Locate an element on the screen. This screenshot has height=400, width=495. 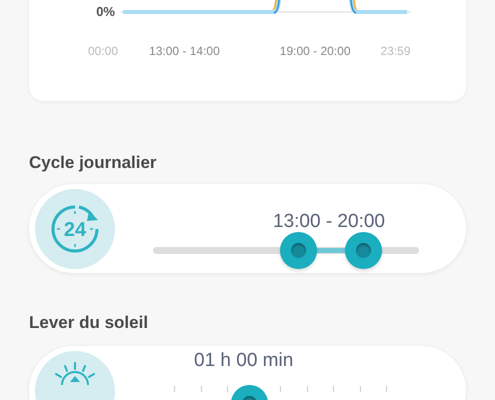
section-heading: Lever du soleil is located at coordinates (89, 323).